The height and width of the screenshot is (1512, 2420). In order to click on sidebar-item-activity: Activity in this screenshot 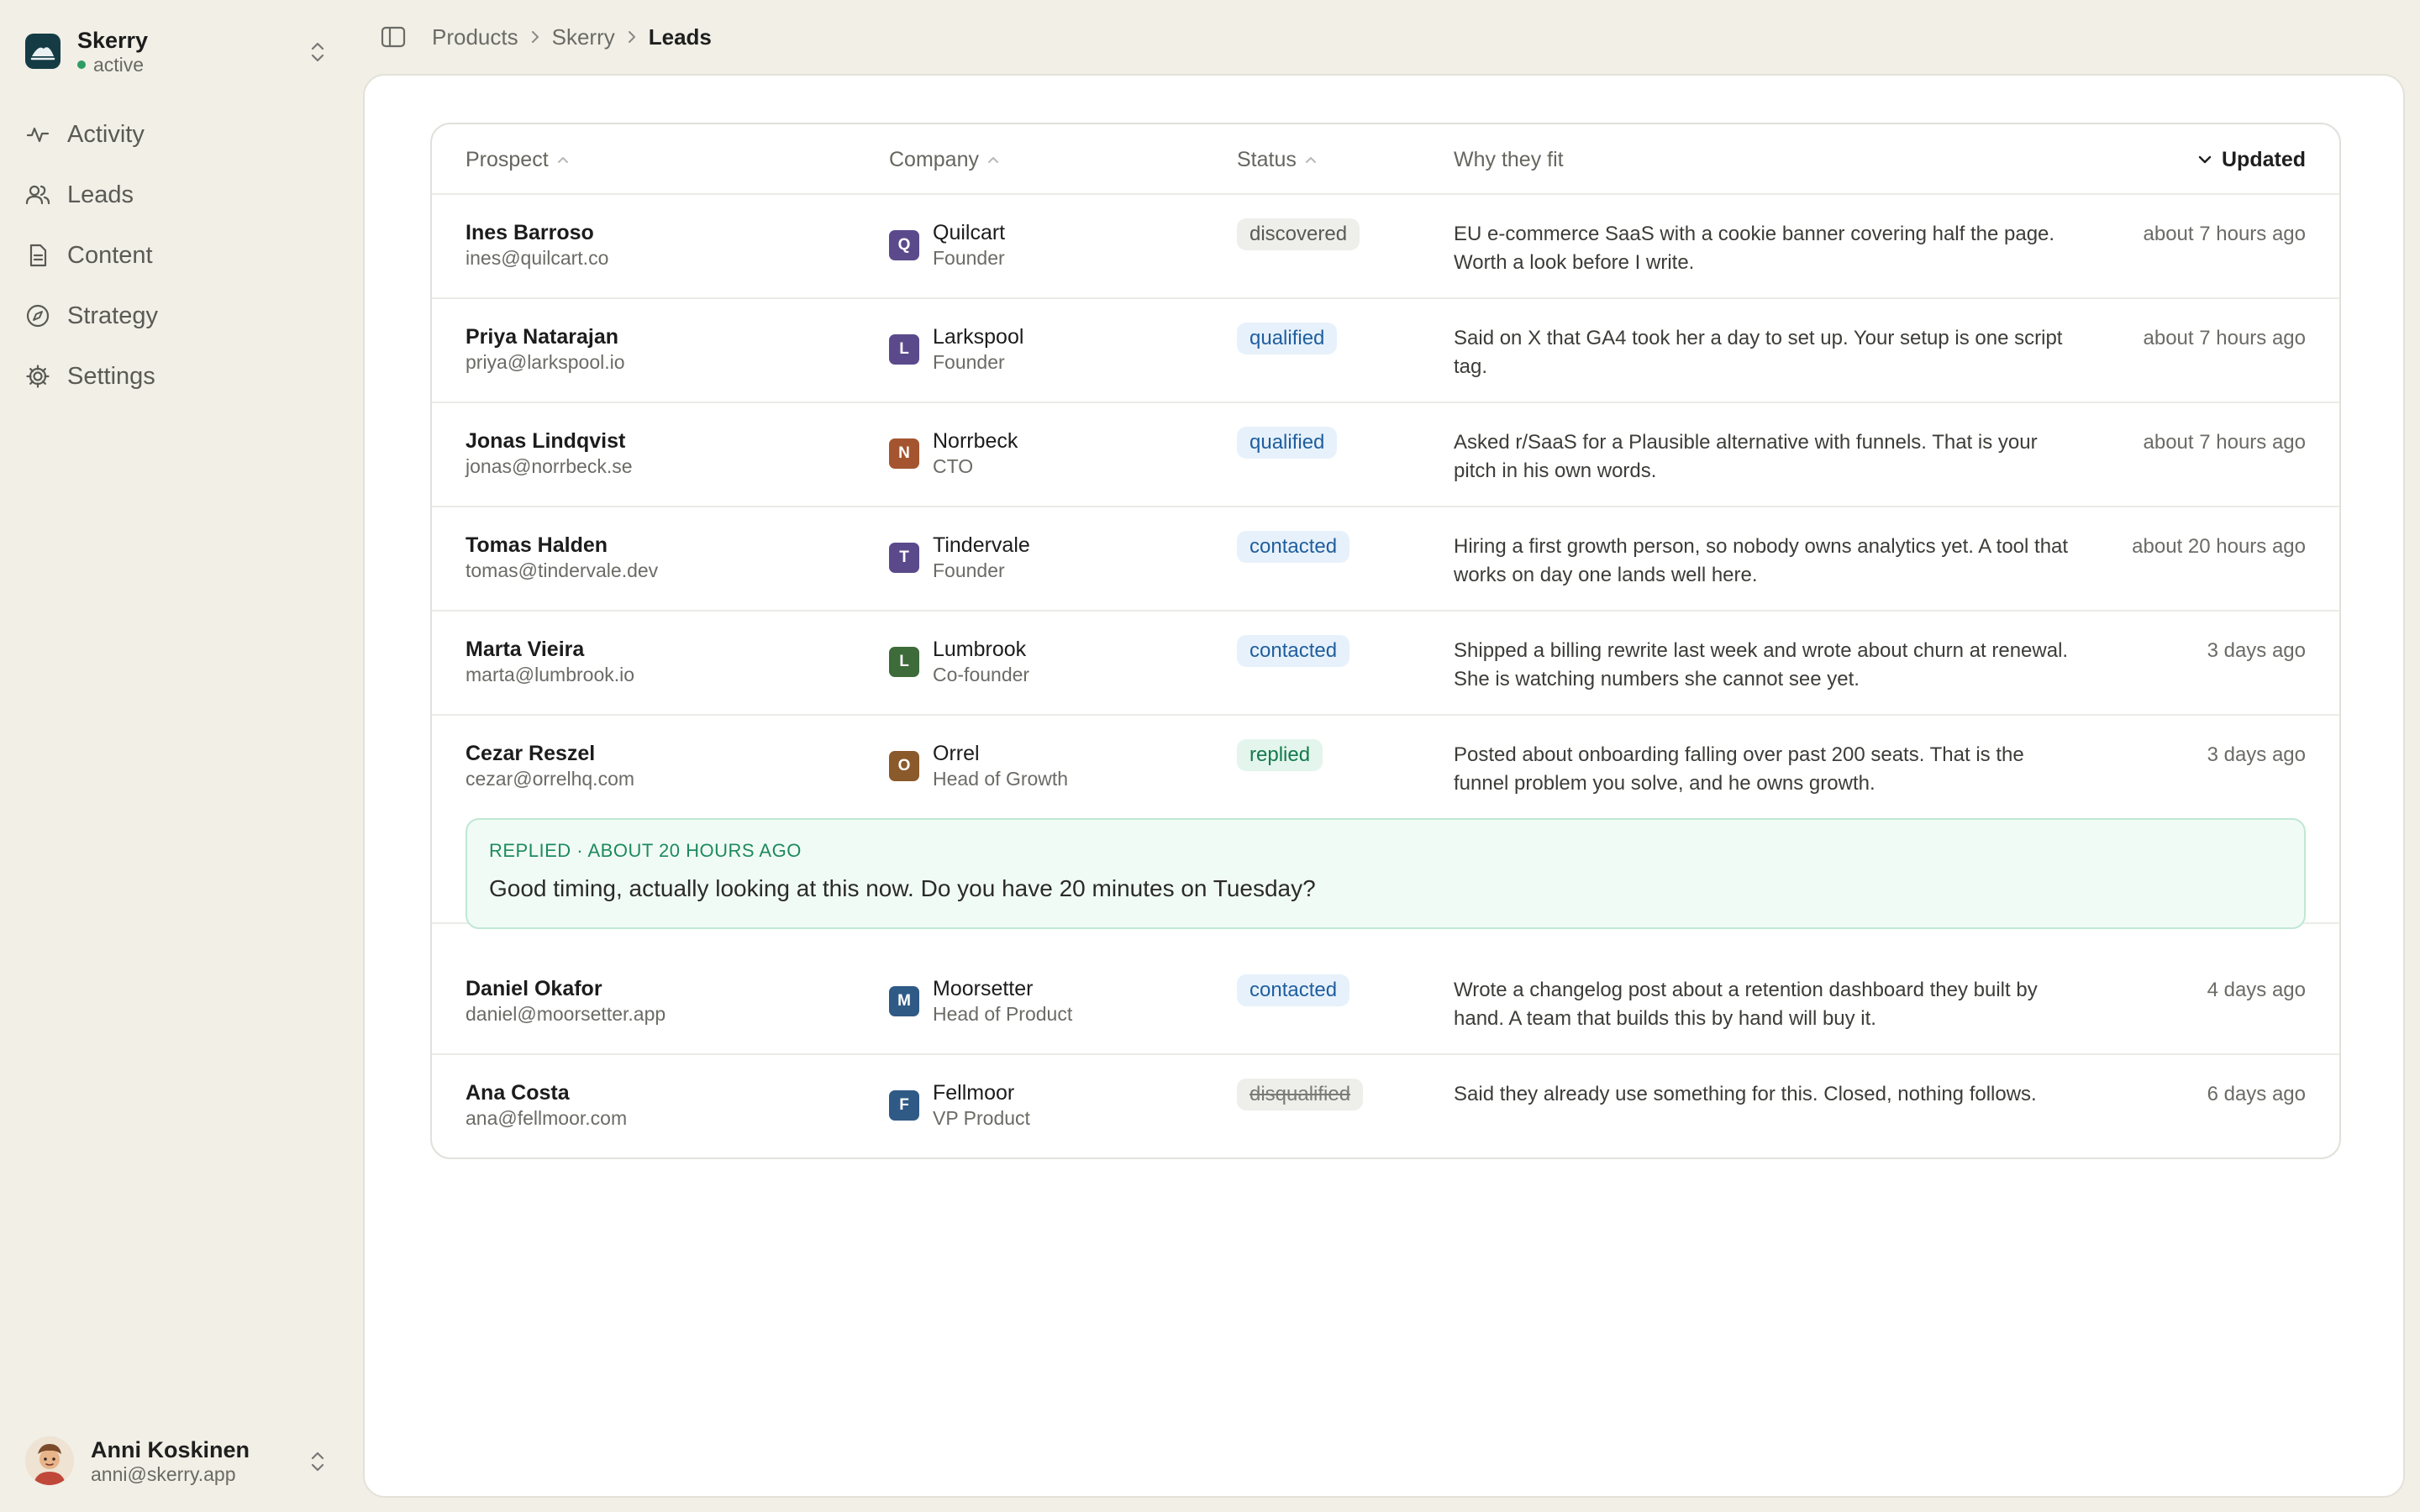, I will do `click(180, 134)`.